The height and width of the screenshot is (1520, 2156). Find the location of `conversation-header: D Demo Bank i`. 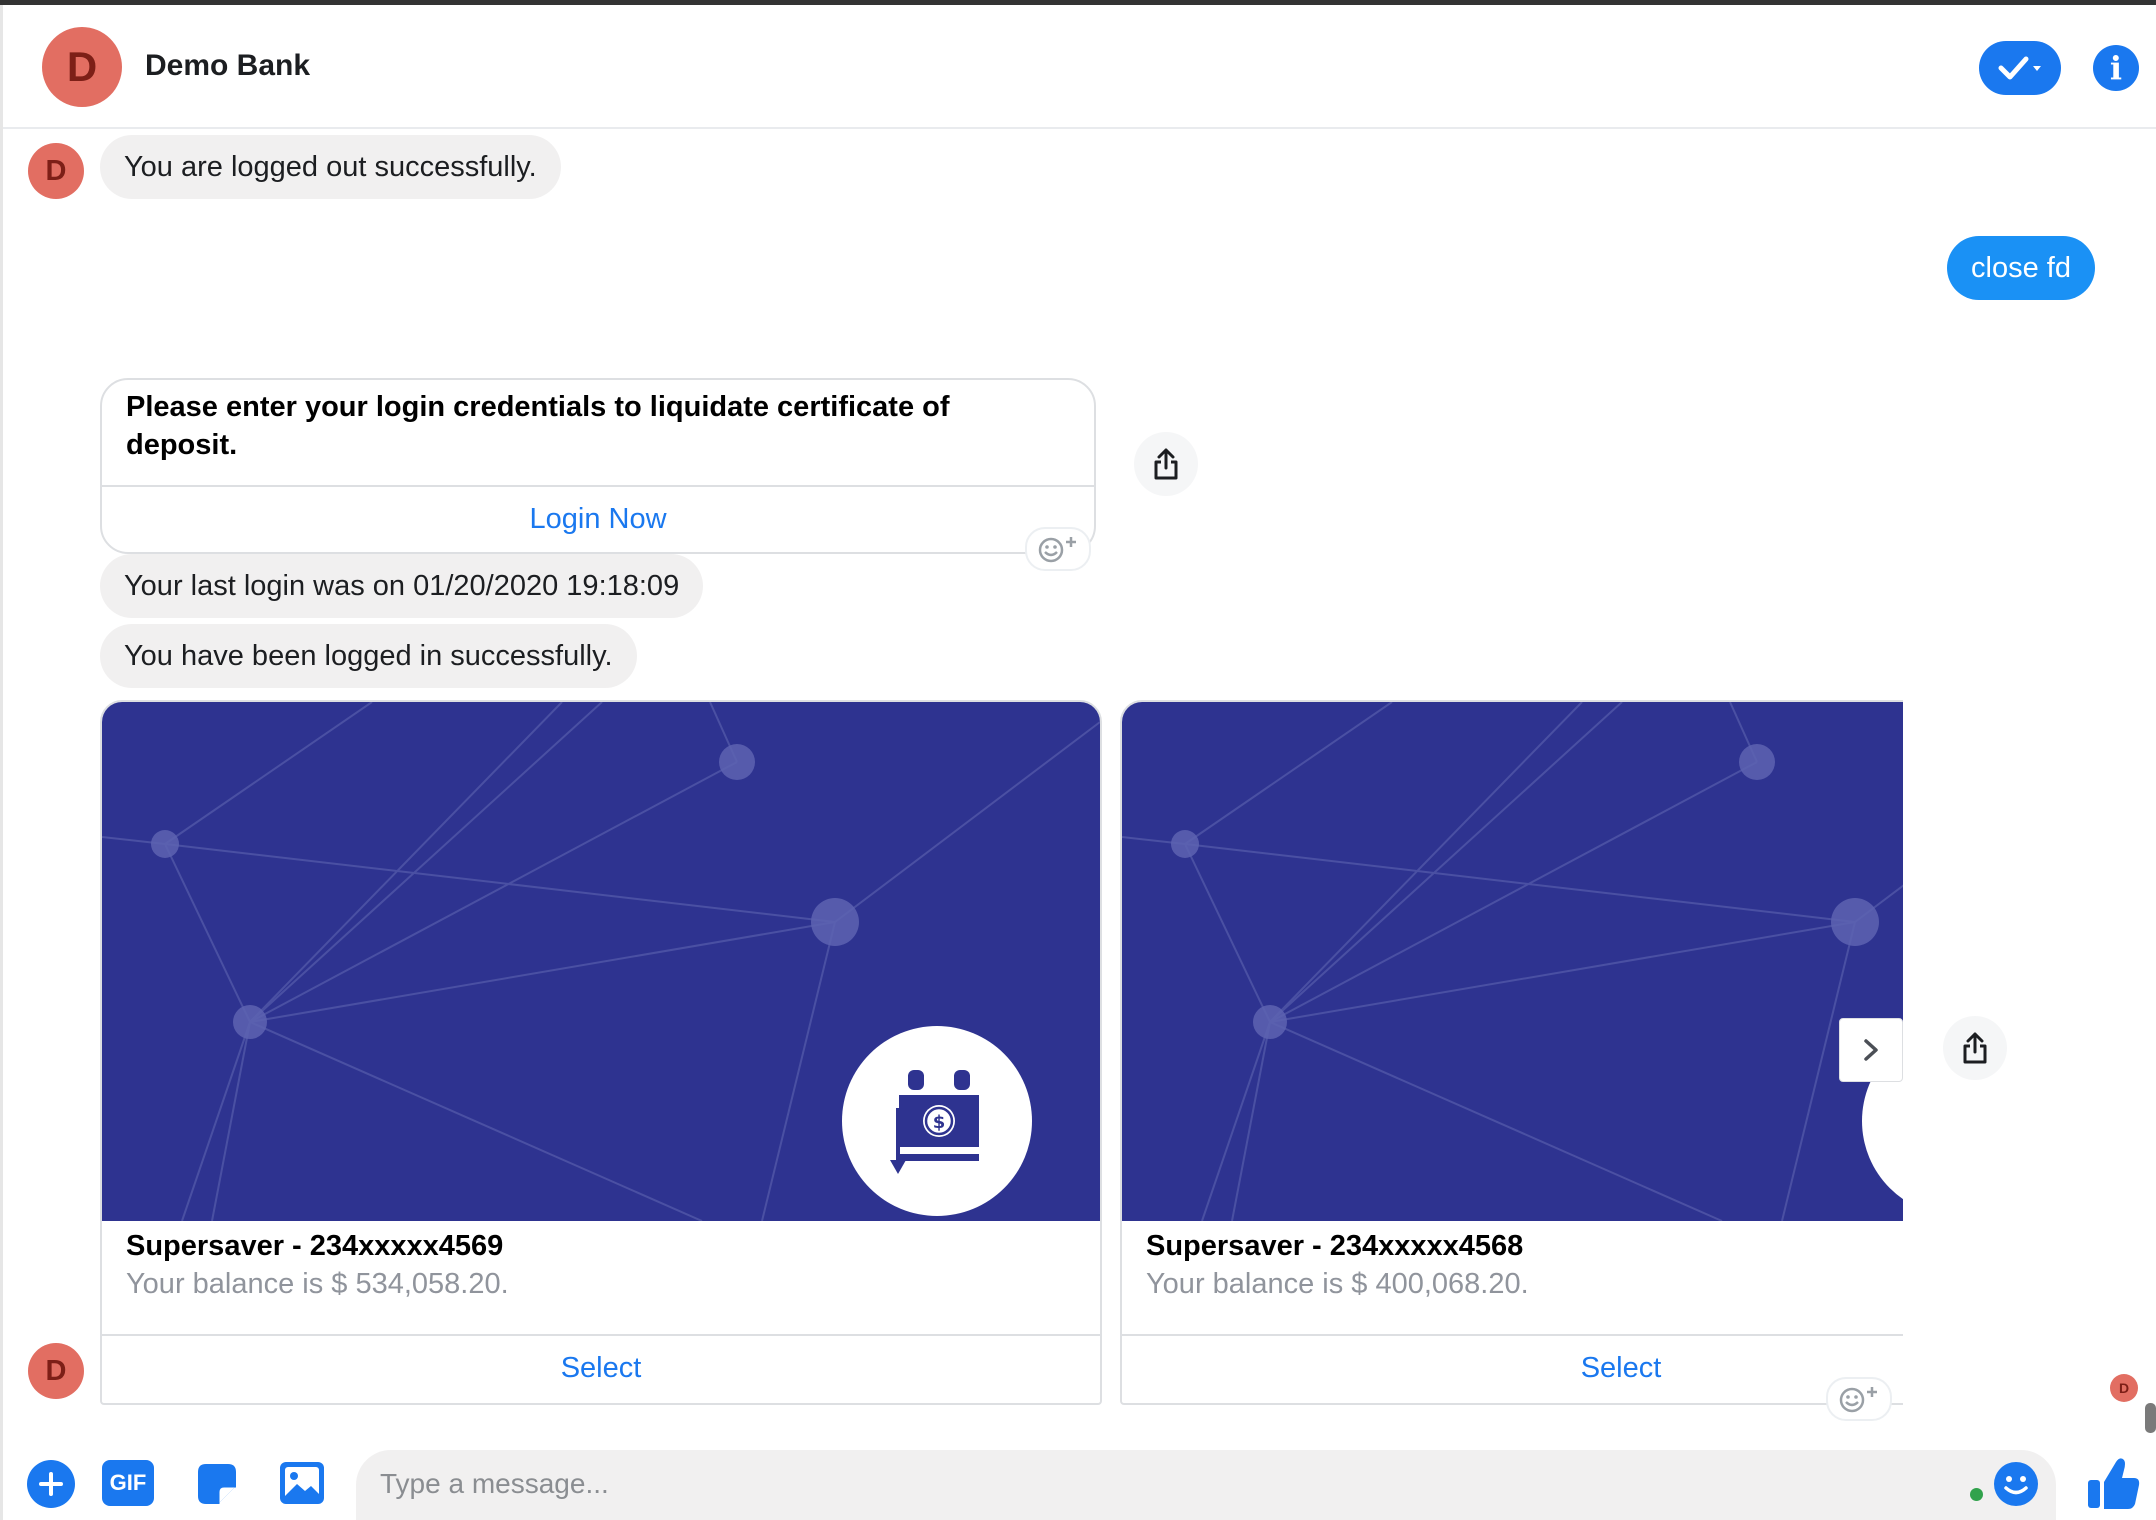

conversation-header: D Demo Bank i is located at coordinates (1079, 67).